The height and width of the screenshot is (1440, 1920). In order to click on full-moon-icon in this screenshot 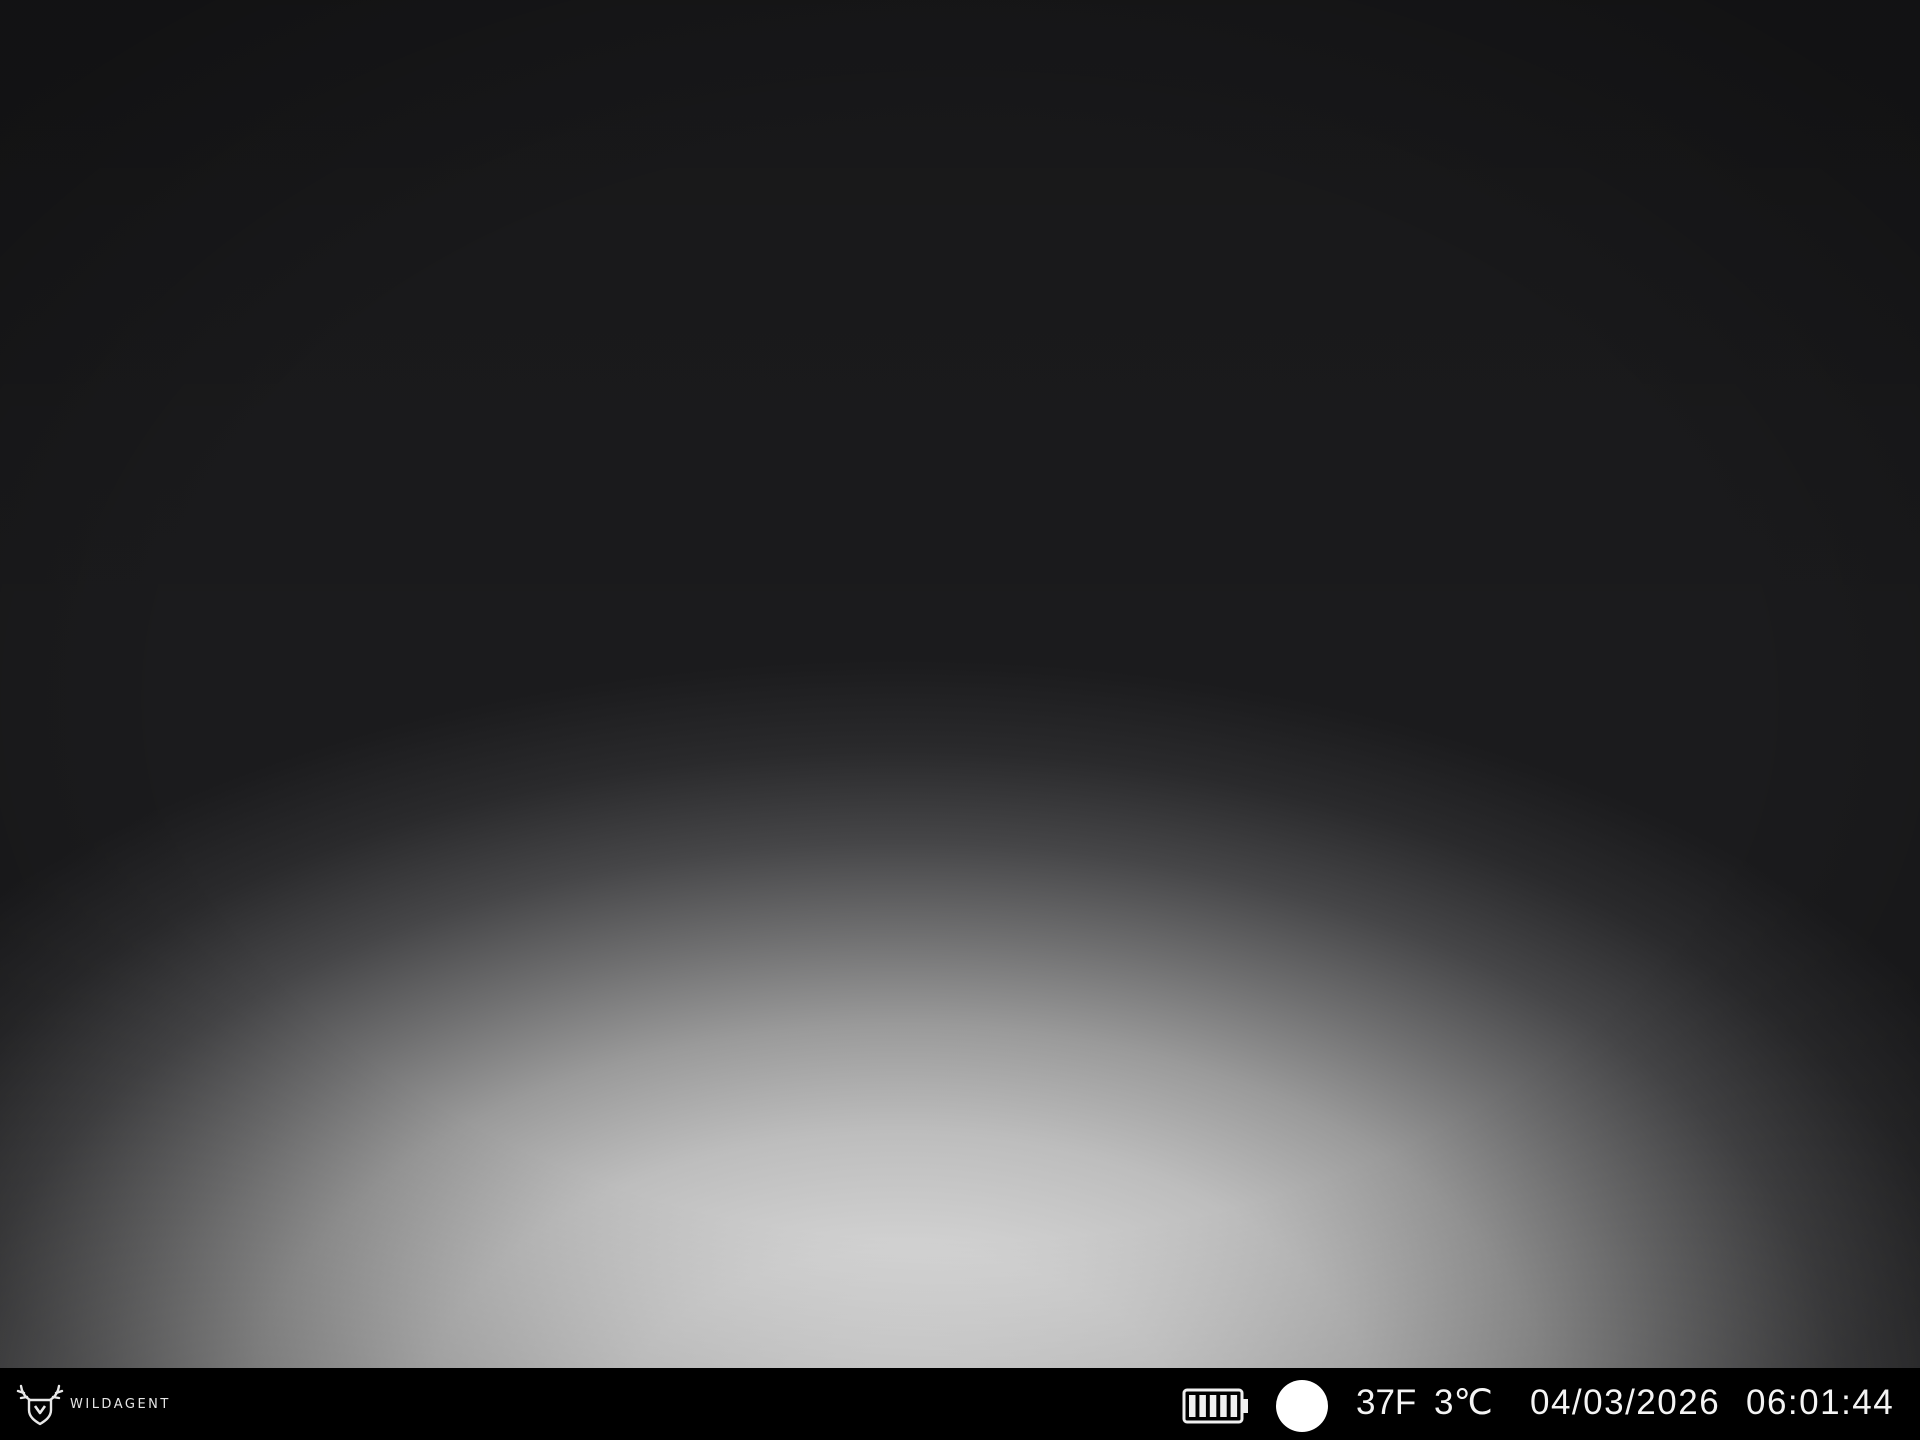, I will do `click(1302, 1406)`.